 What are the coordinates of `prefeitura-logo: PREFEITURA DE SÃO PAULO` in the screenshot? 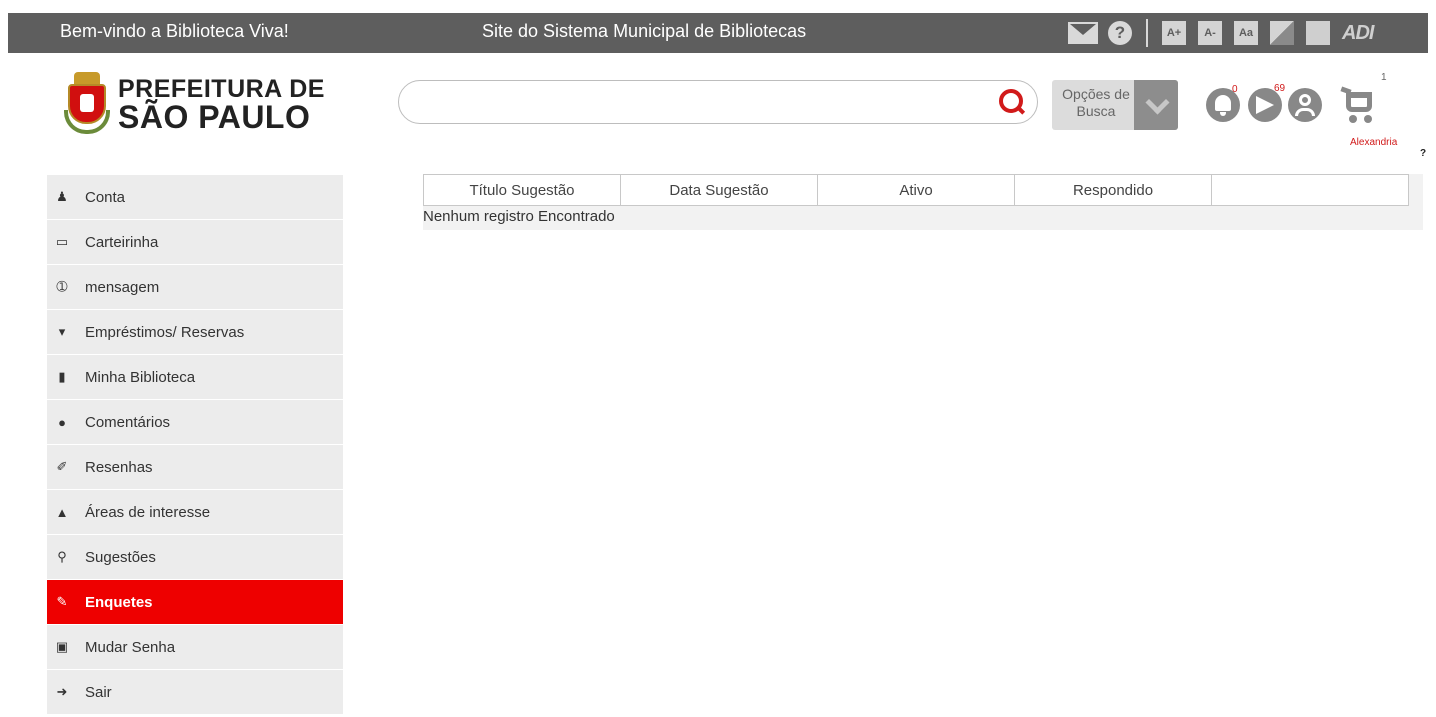 It's located at (194, 104).